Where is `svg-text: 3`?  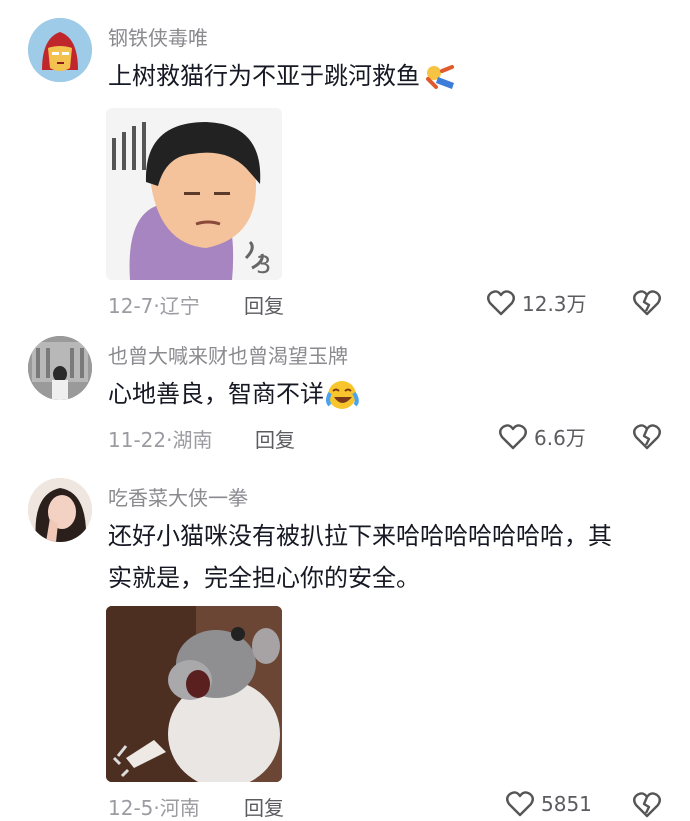 svg-text: 3 is located at coordinates (263, 265).